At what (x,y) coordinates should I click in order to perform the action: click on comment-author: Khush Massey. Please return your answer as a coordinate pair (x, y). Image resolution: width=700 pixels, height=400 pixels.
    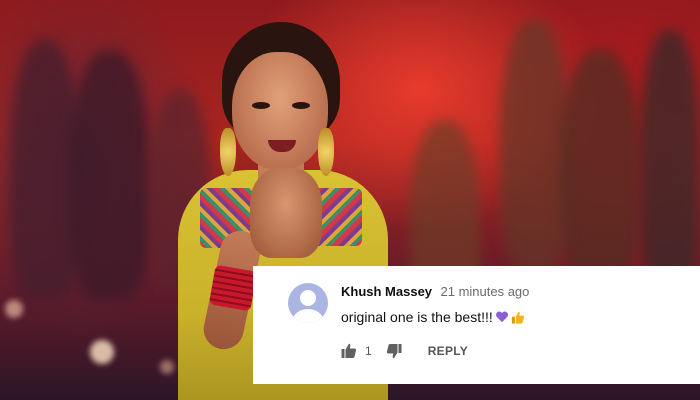
    Looking at the image, I should click on (386, 291).